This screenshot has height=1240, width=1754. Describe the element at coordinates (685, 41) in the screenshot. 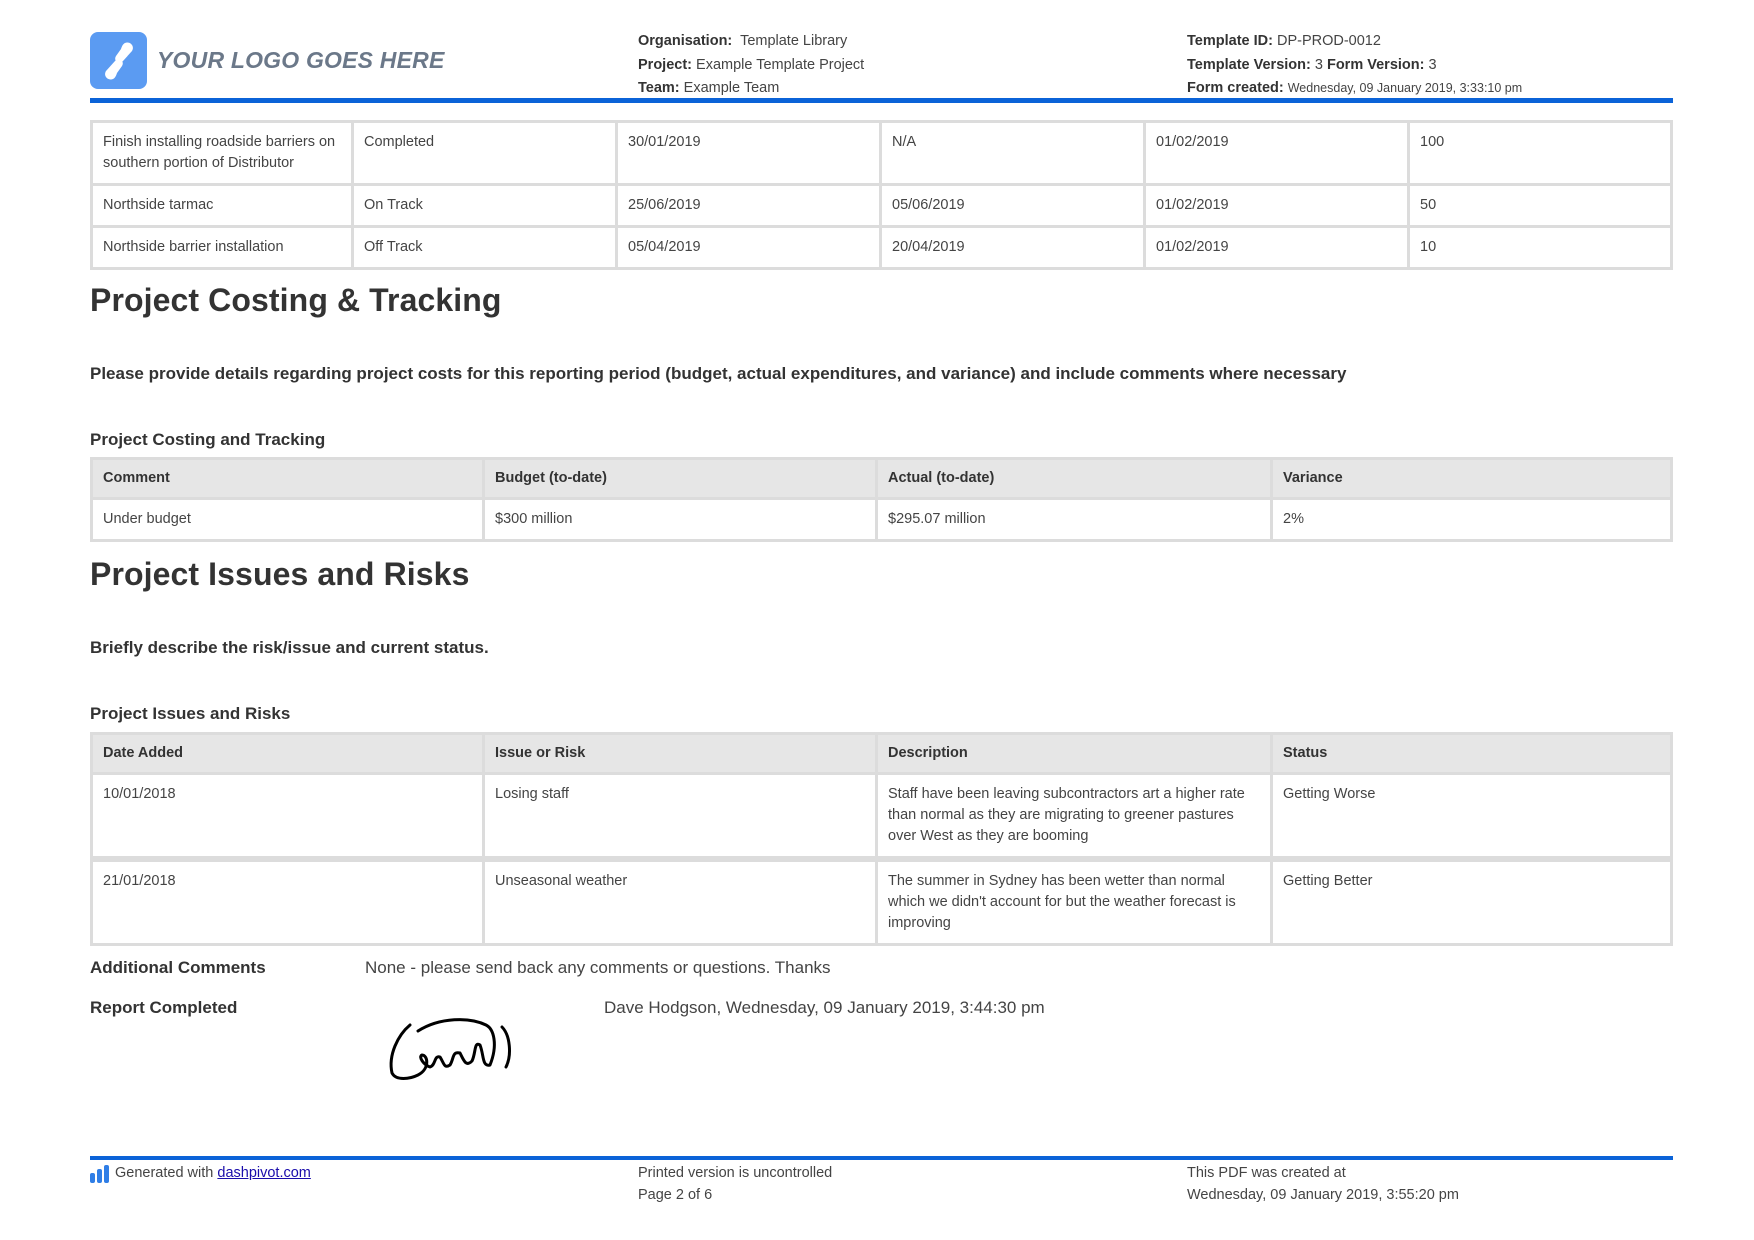

I see `organisation-label: Organisation:` at that location.